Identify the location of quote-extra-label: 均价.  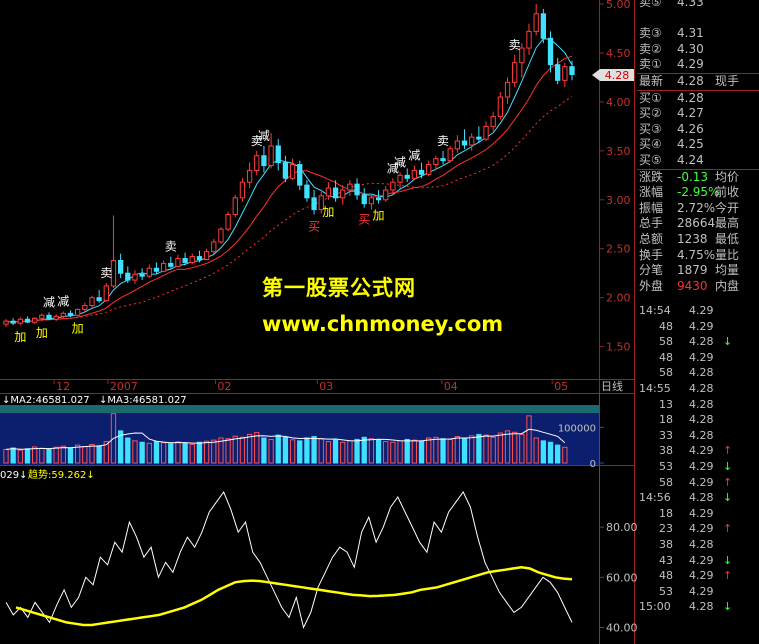
(727, 176).